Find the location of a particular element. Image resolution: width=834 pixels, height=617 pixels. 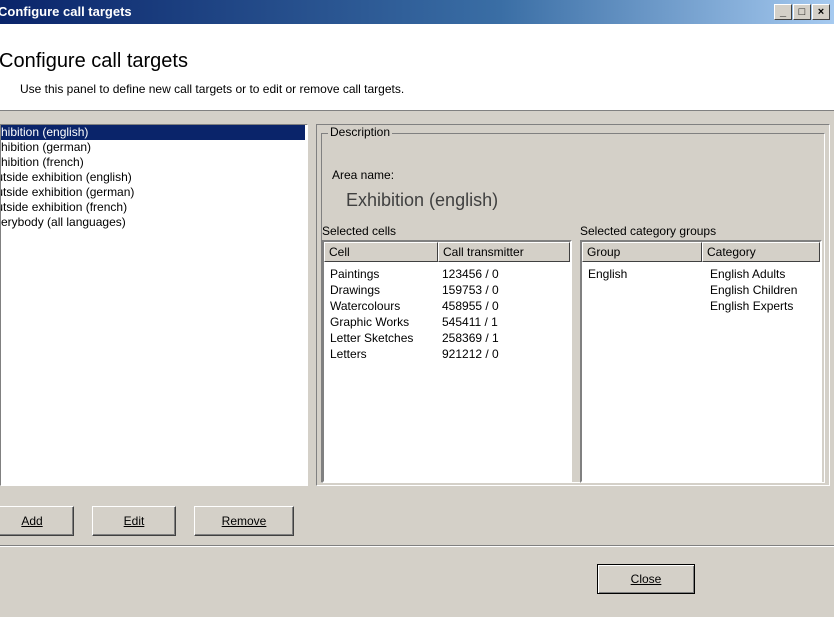

cells-column-transmitter: Call transmitter is located at coordinates (504, 252).